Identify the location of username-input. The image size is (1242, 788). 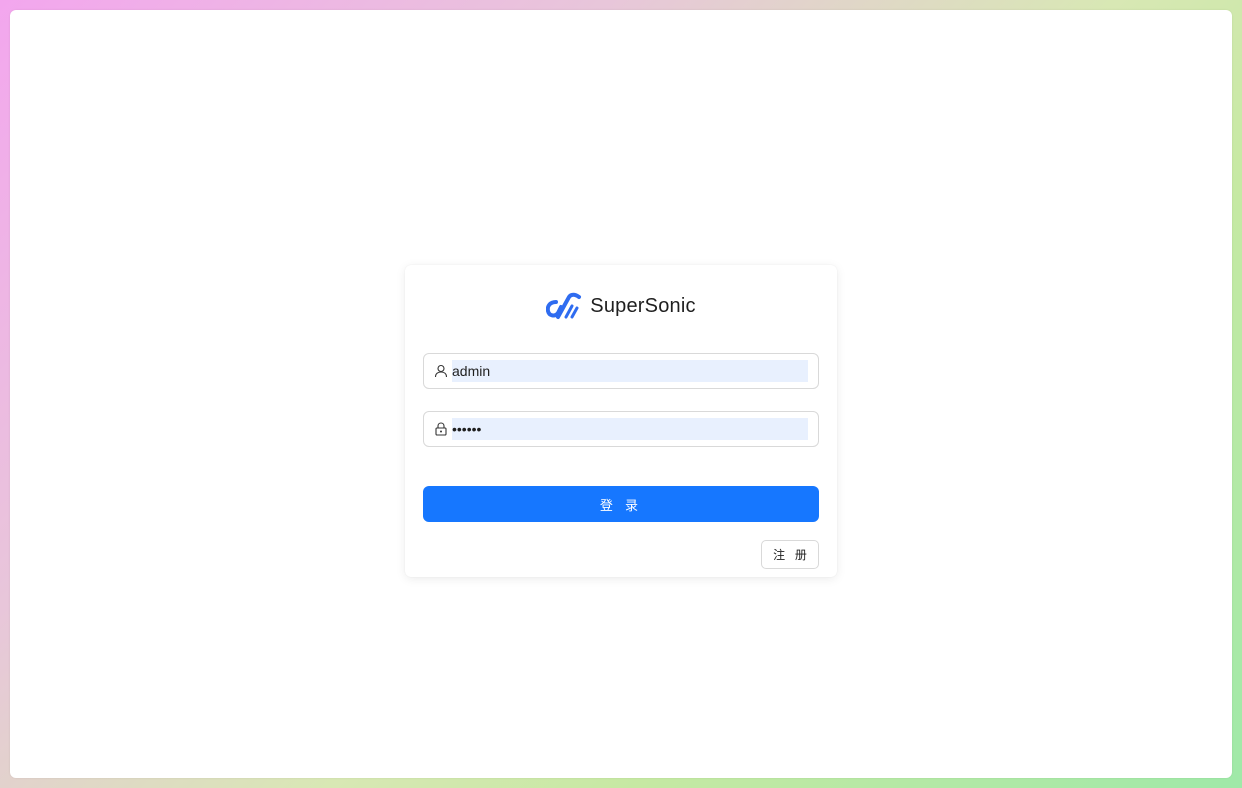
(630, 371).